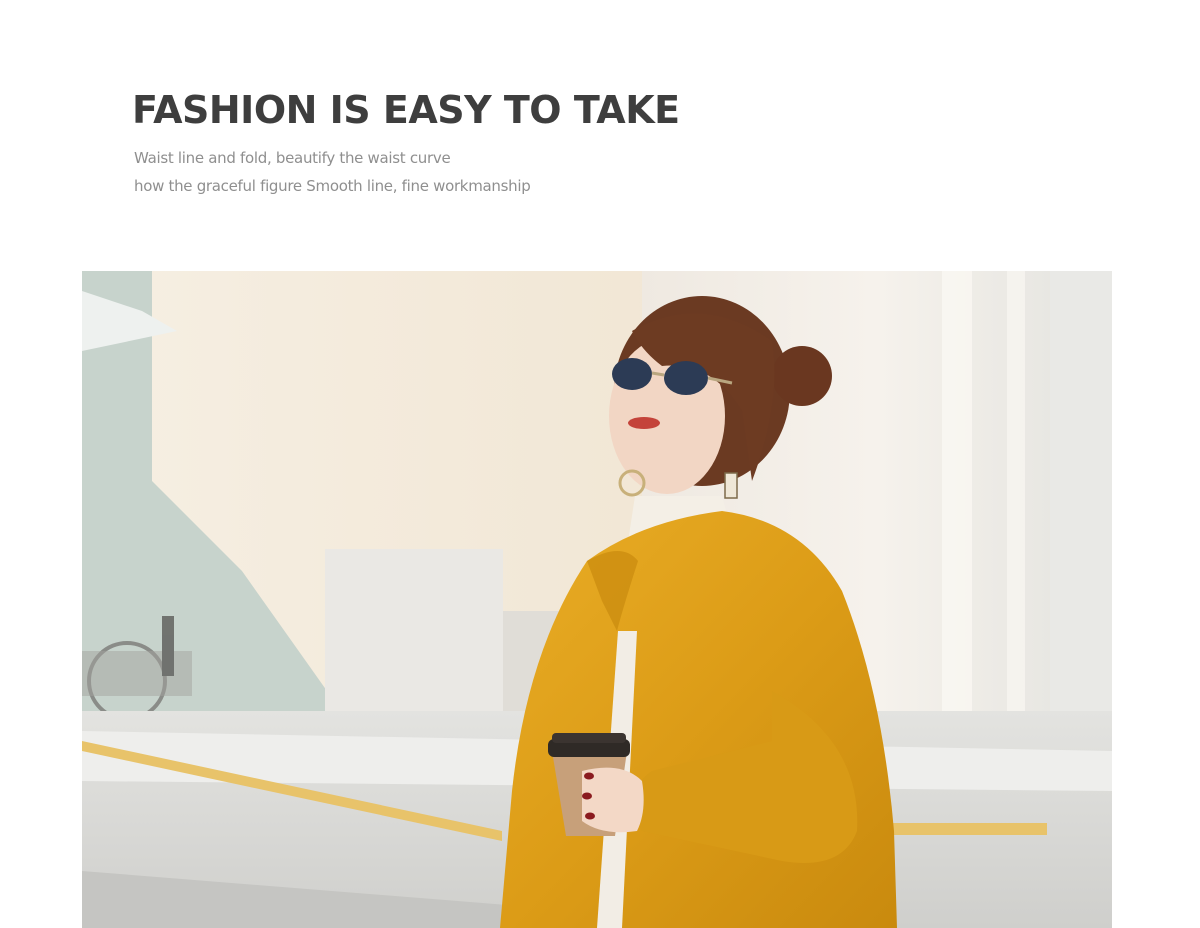 The image size is (1200, 928). What do you see at coordinates (644, 423) in the screenshot?
I see `lips` at bounding box center [644, 423].